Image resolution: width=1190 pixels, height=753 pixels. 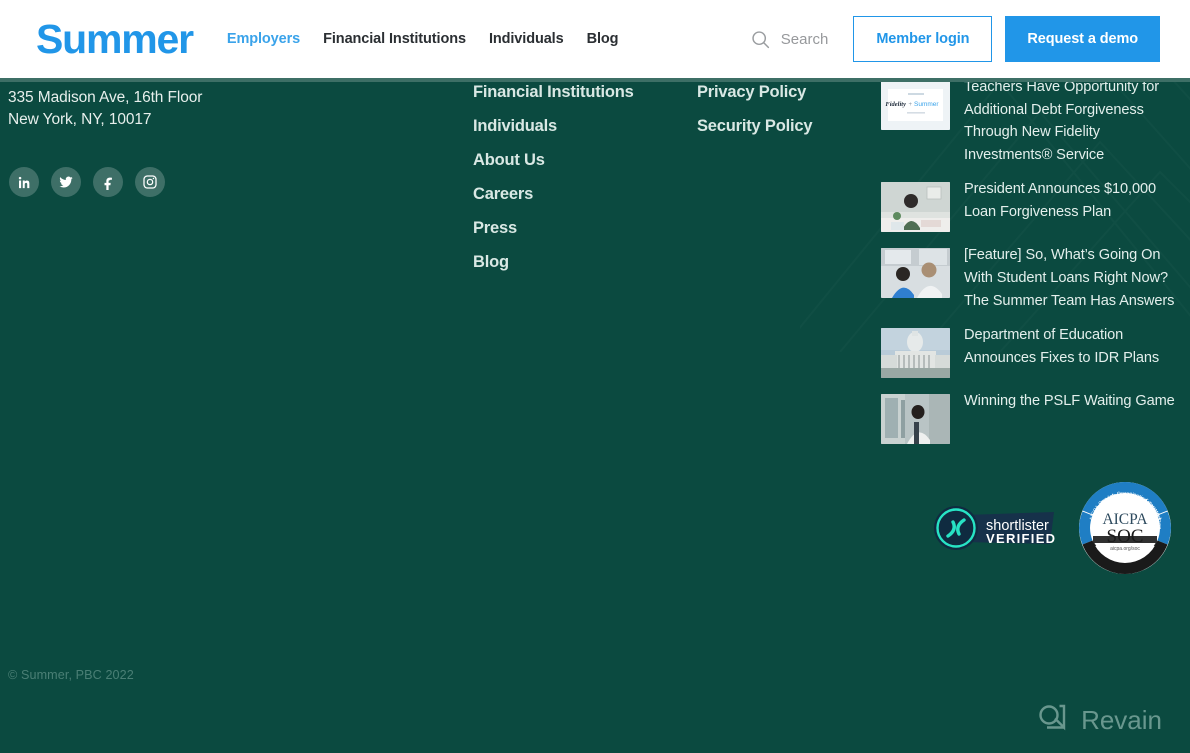 What do you see at coordinates (755, 109) in the screenshot?
I see `footer-links-column-legal: Privacy Policy Security Policy` at bounding box center [755, 109].